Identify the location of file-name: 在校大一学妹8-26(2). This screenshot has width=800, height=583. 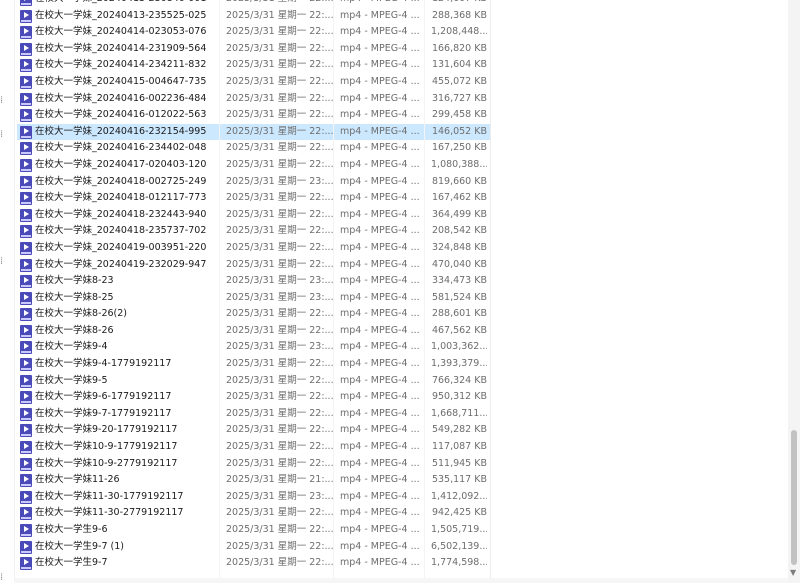
(135, 314).